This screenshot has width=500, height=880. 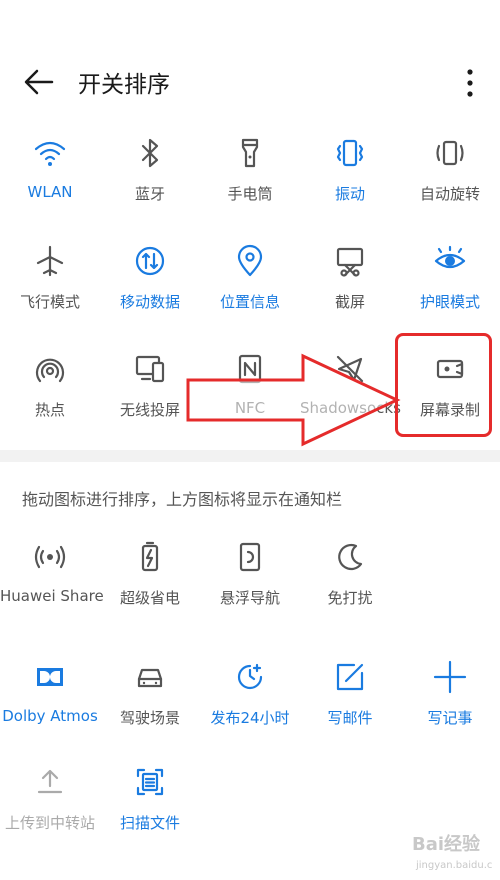 I want to click on wireless-projection-icon, so click(x=150, y=369).